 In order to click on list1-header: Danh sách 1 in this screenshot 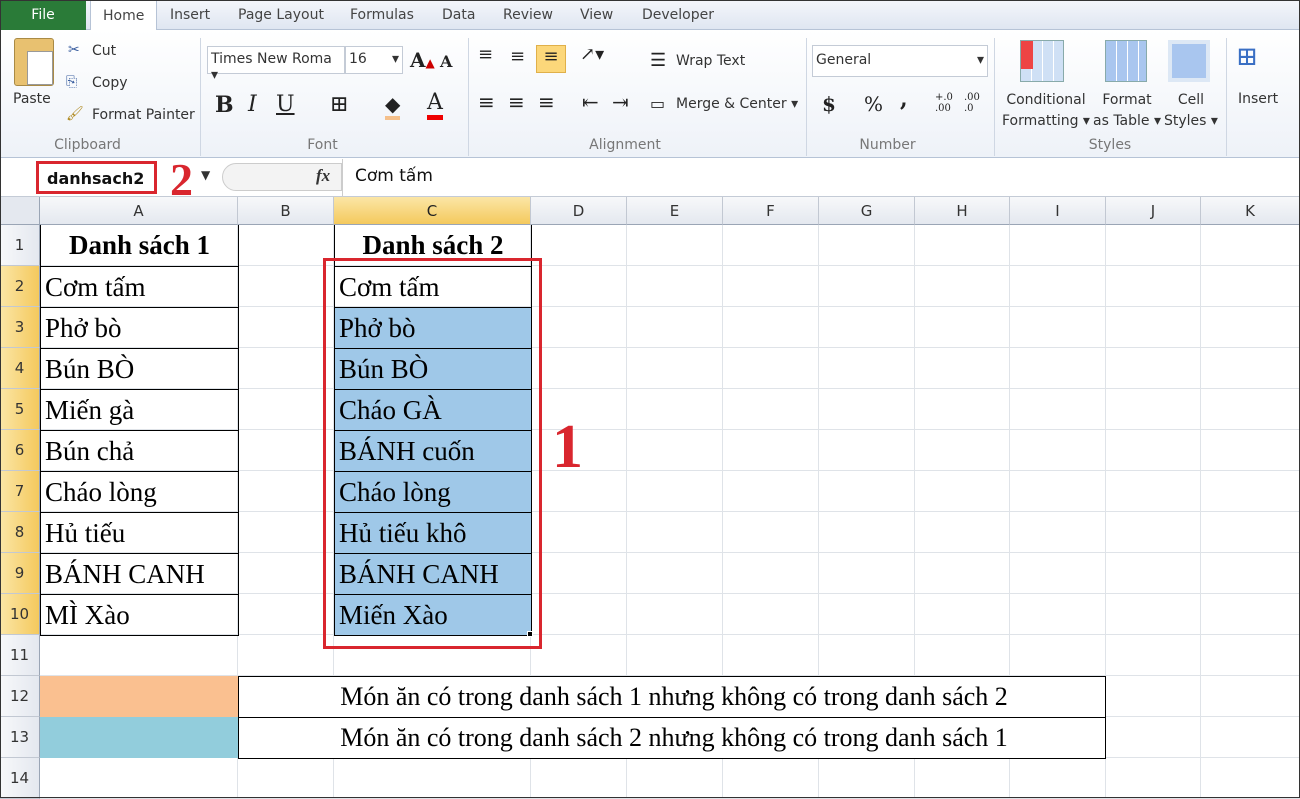, I will do `click(139, 246)`.